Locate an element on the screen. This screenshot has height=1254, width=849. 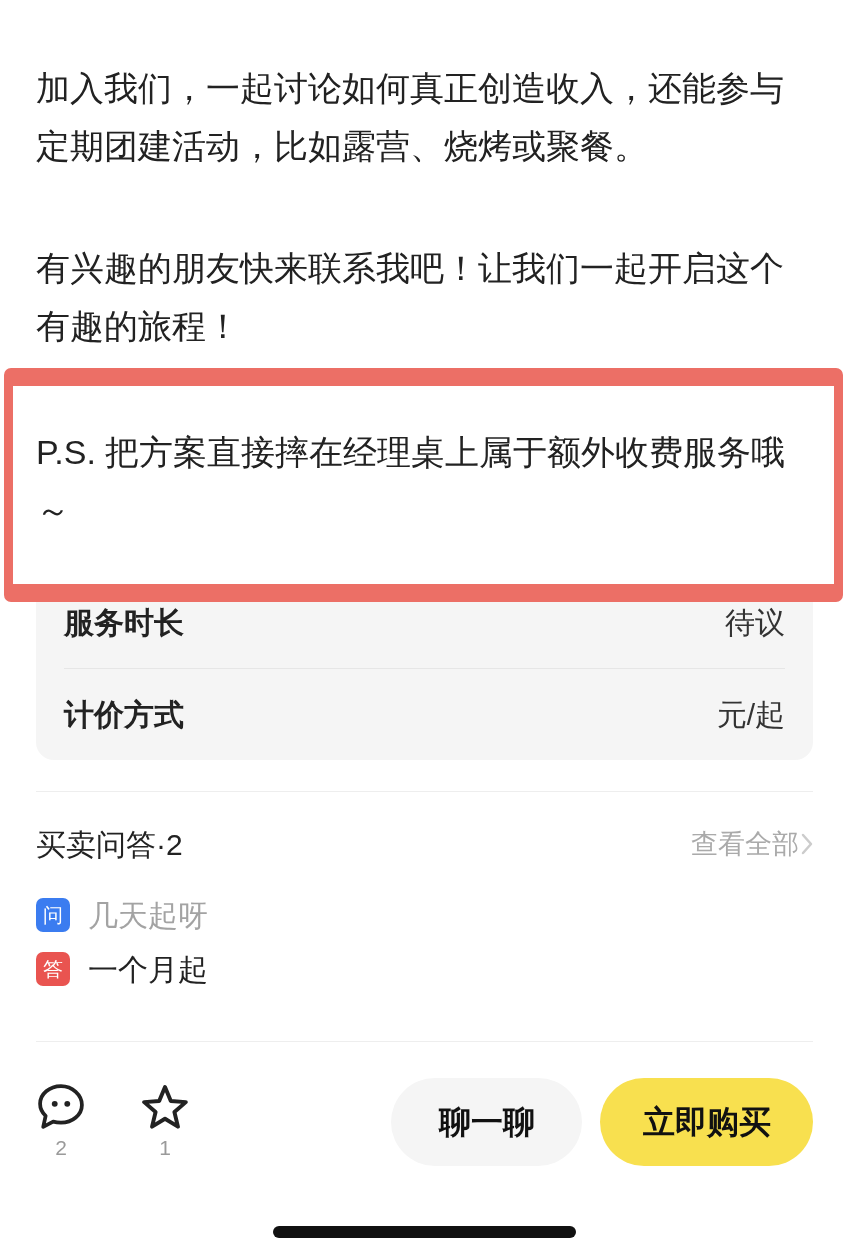
detail-label: 服务时长 is located at coordinates (124, 622).